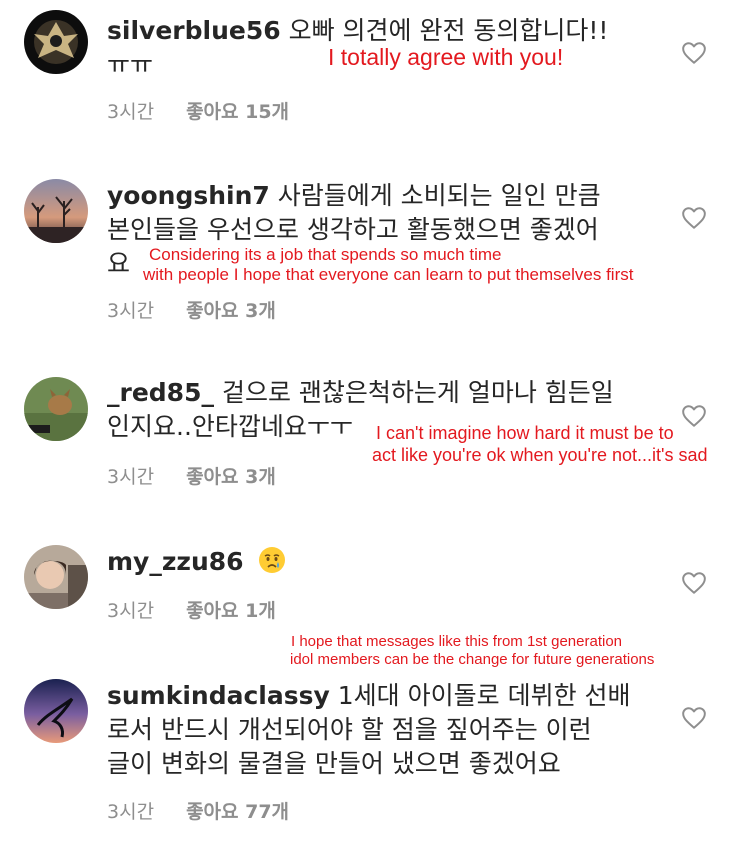 The height and width of the screenshot is (852, 750). I want to click on comment-text: 요, so click(119, 263).